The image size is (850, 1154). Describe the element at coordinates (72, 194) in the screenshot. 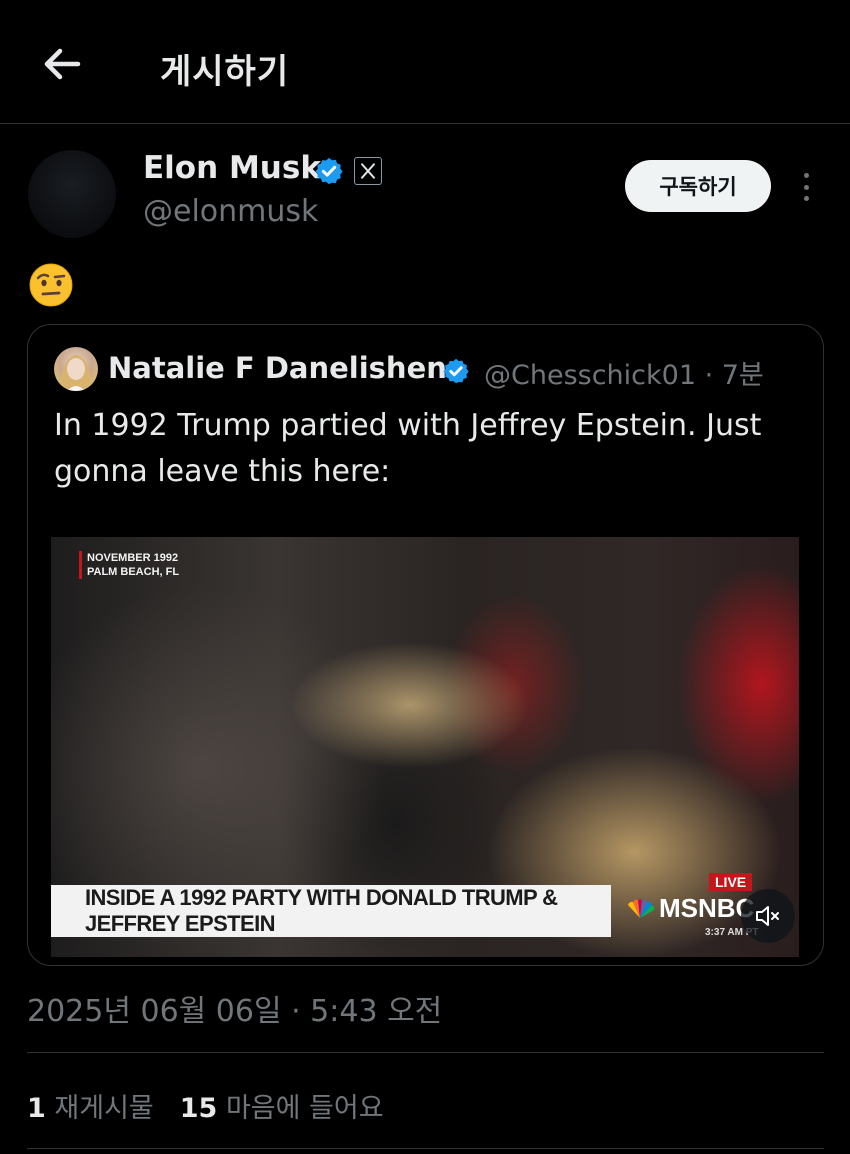

I see `author-avatar` at that location.